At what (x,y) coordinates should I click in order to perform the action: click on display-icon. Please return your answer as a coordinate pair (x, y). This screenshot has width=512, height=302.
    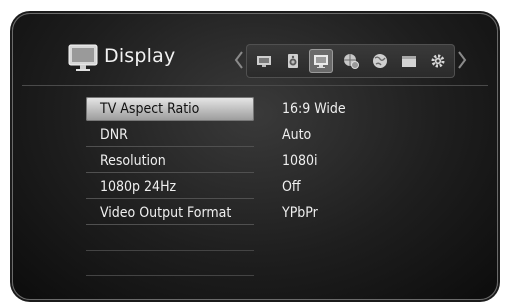
    Looking at the image, I should click on (321, 61).